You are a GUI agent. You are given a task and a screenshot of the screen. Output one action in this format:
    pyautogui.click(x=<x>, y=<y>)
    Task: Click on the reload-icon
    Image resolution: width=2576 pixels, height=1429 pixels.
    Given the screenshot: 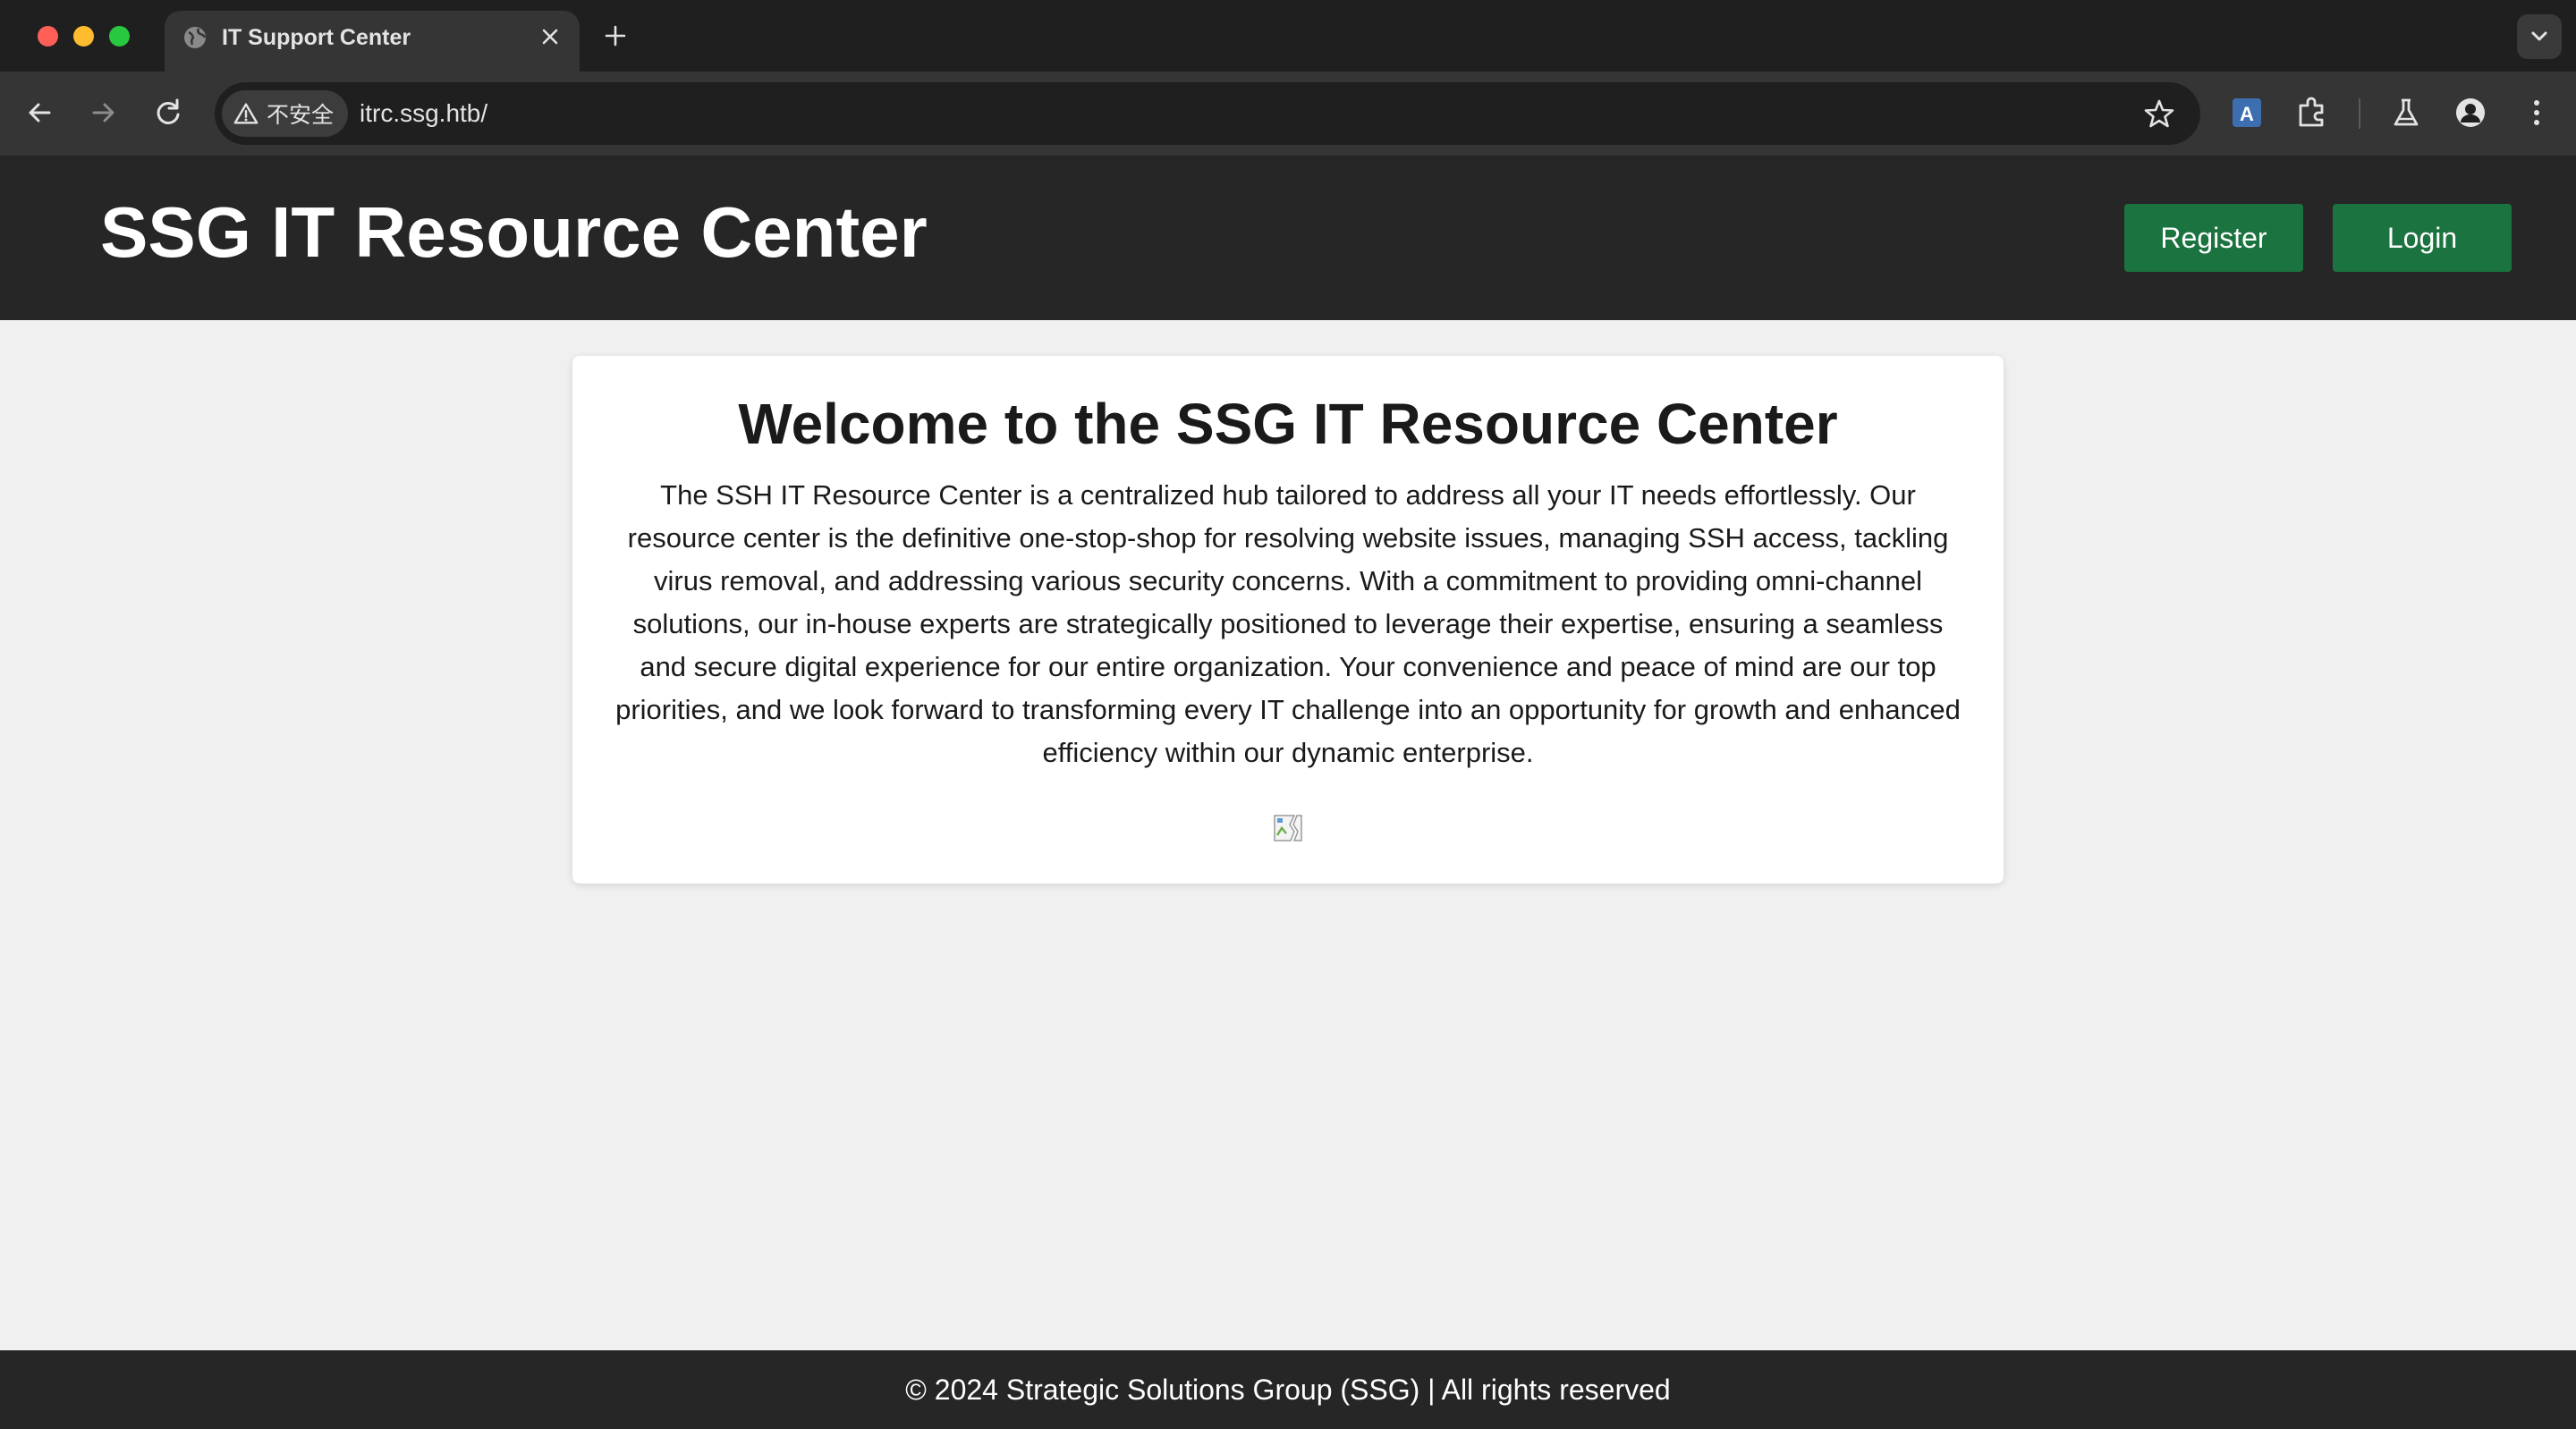 What is the action you would take?
    pyautogui.click(x=168, y=112)
    